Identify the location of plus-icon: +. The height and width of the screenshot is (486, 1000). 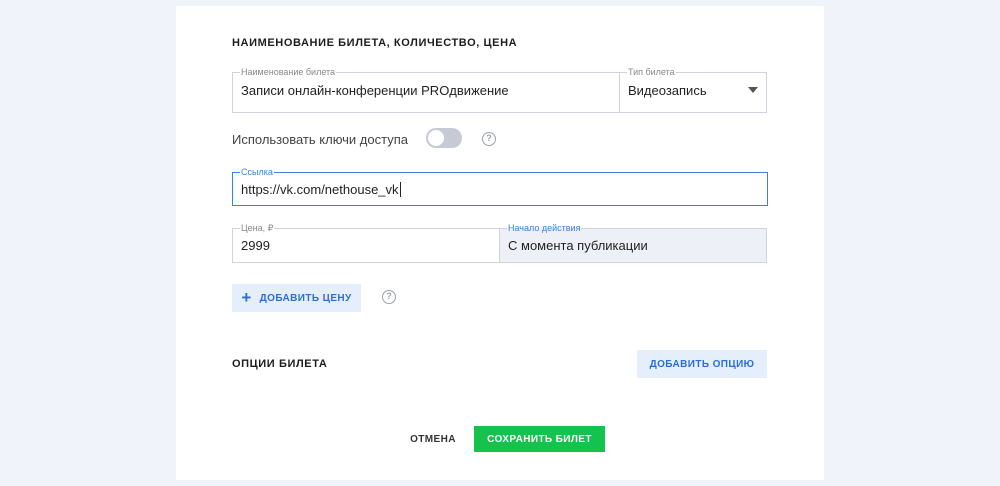
(246, 297).